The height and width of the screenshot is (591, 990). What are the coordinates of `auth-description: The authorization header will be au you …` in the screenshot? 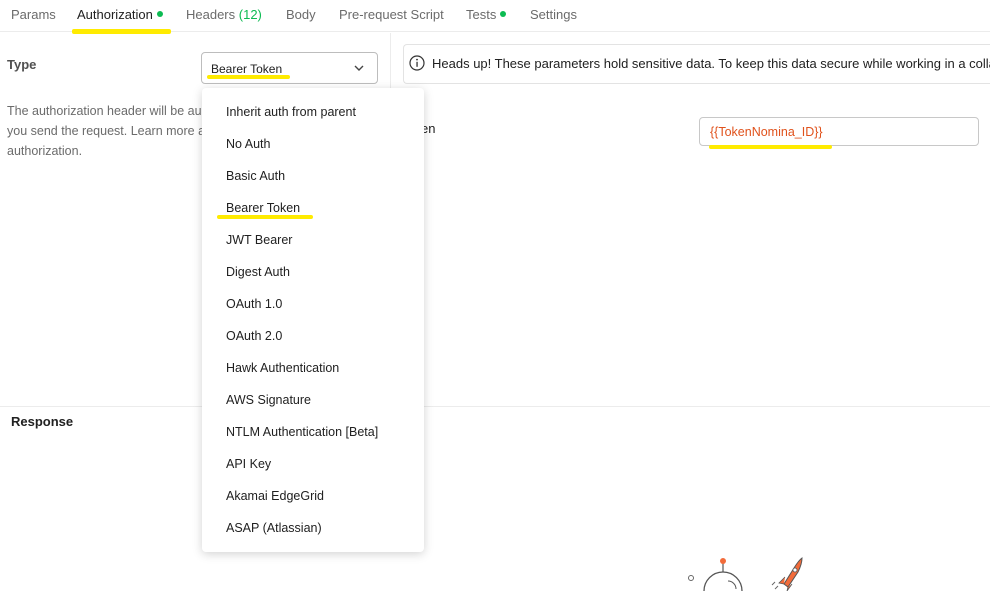 It's located at (107, 131).